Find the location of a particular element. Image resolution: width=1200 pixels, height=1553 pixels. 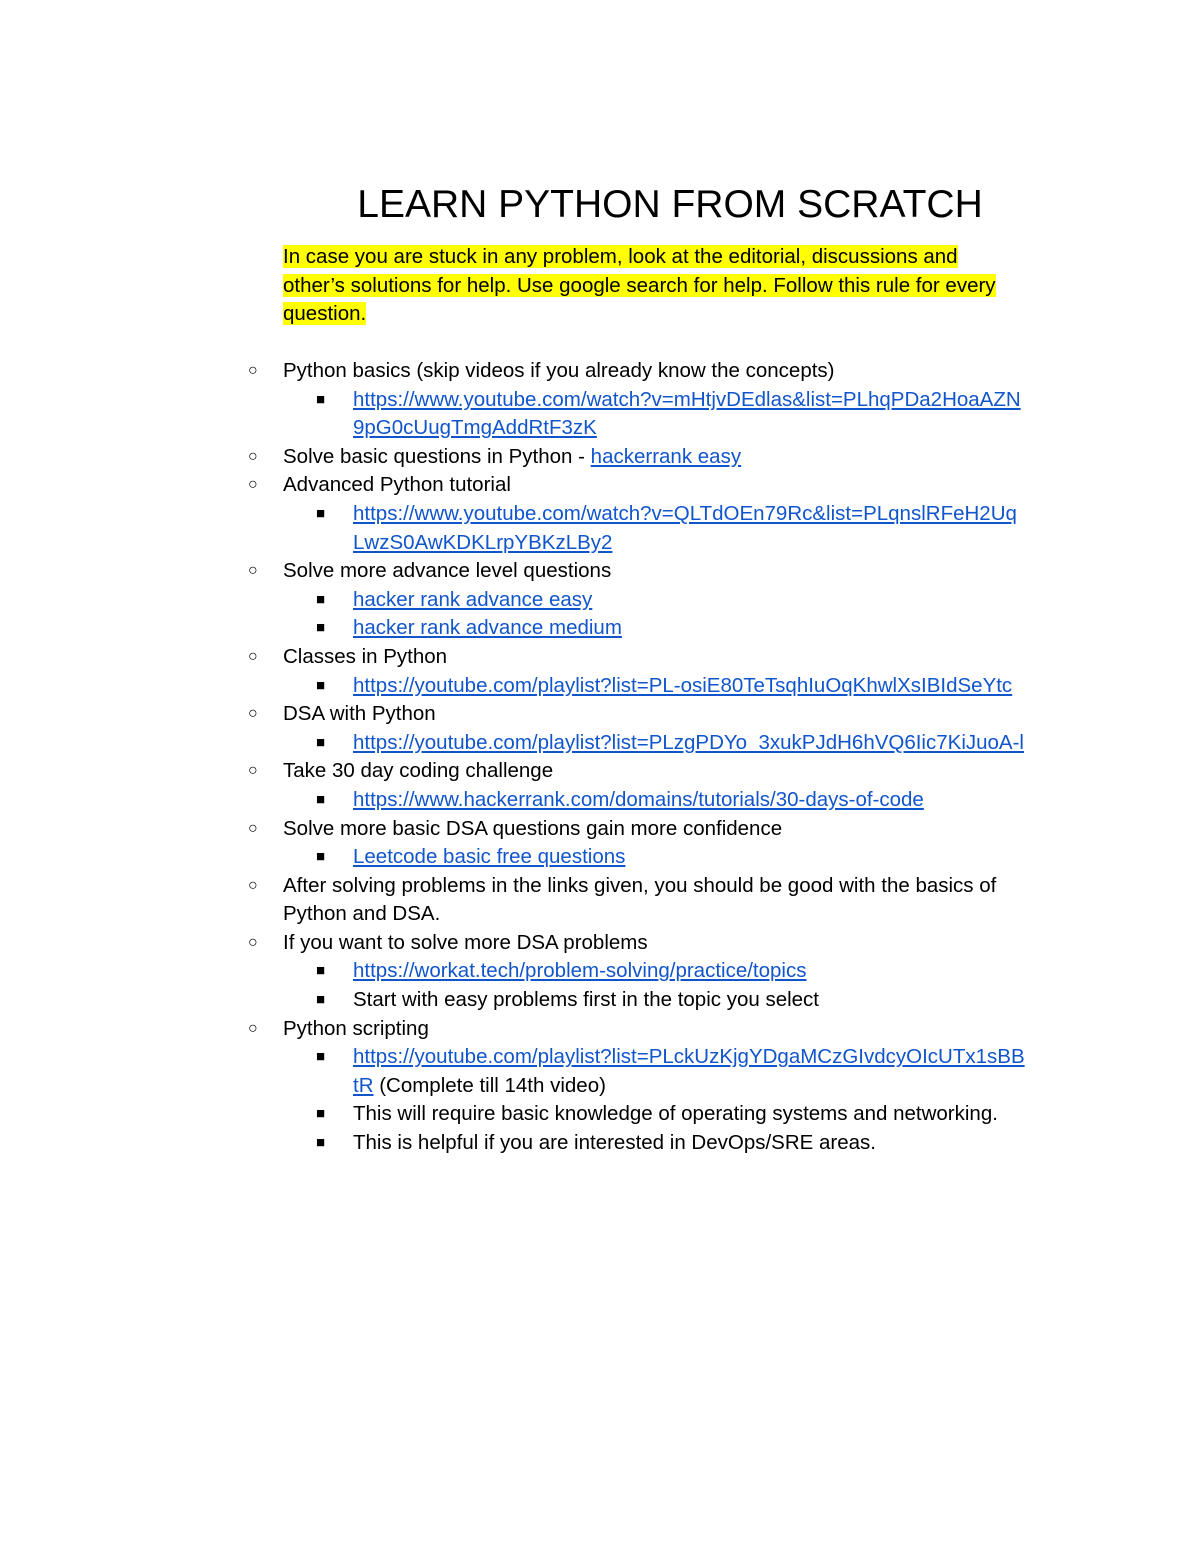

advanced-tutorial-link-continued: LwzS0AwKDKLrpYBKzLBy2 is located at coordinates (482, 543).